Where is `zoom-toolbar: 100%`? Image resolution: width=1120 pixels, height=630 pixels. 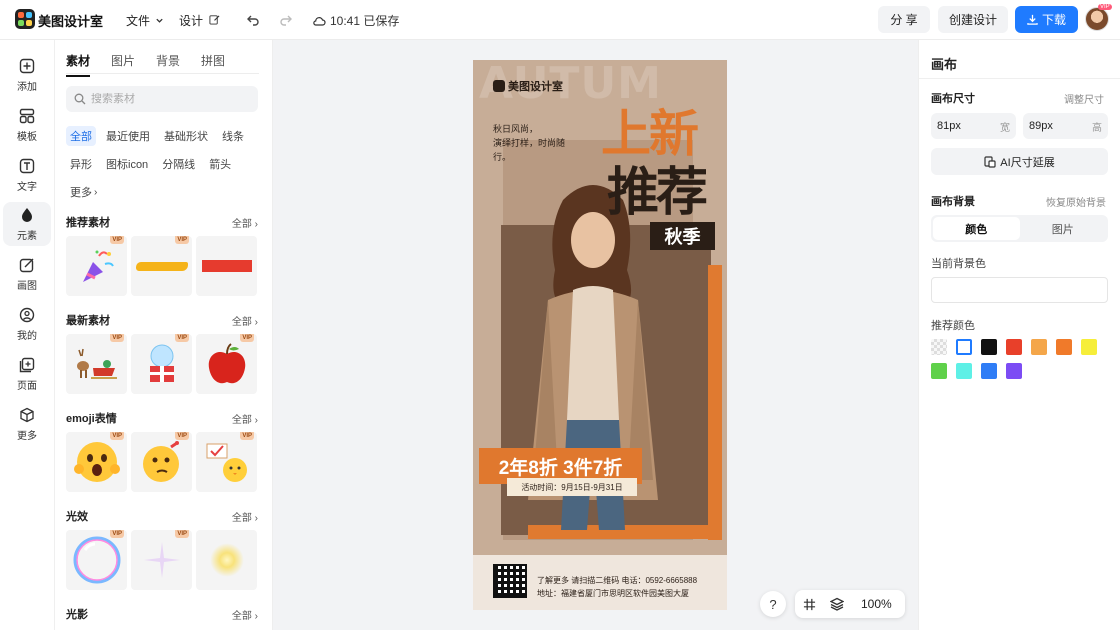 zoom-toolbar: 100% is located at coordinates (850, 604).